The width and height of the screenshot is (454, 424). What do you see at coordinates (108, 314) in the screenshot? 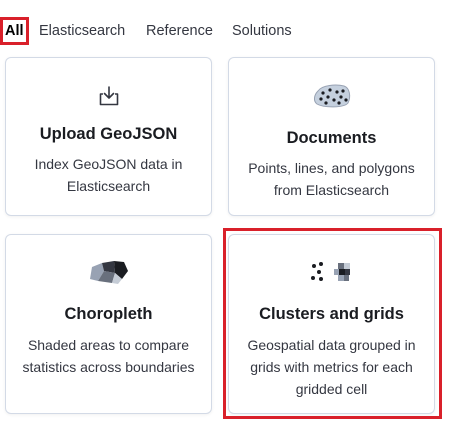
I see `card-title: Choropleth` at bounding box center [108, 314].